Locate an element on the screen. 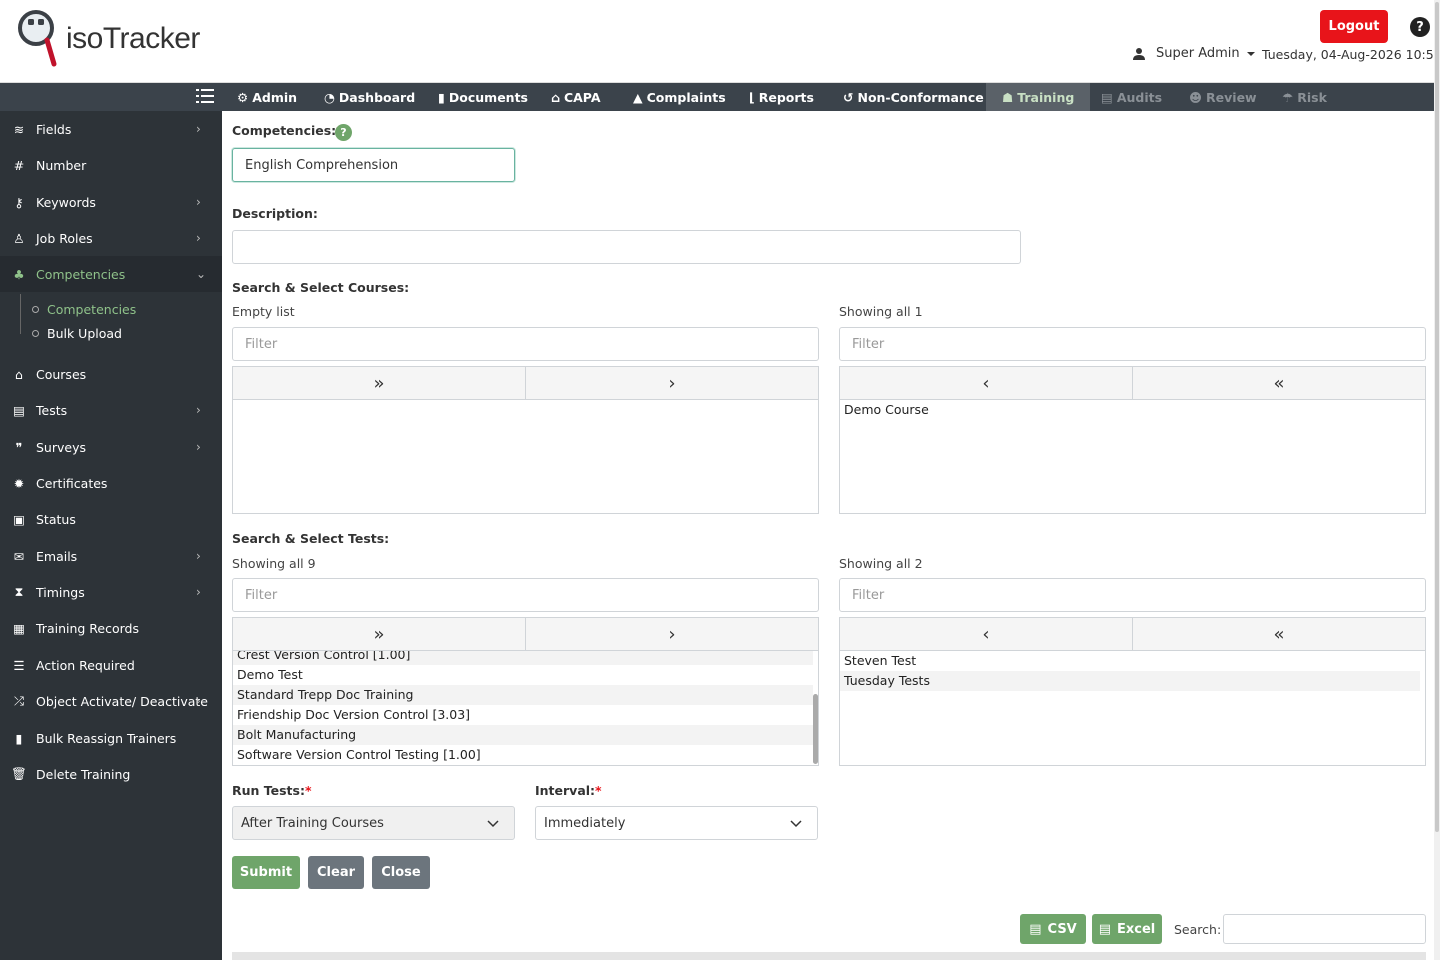 Image resolution: width=1440 pixels, height=960 pixels. file-icon: ▤ is located at coordinates (19, 410).